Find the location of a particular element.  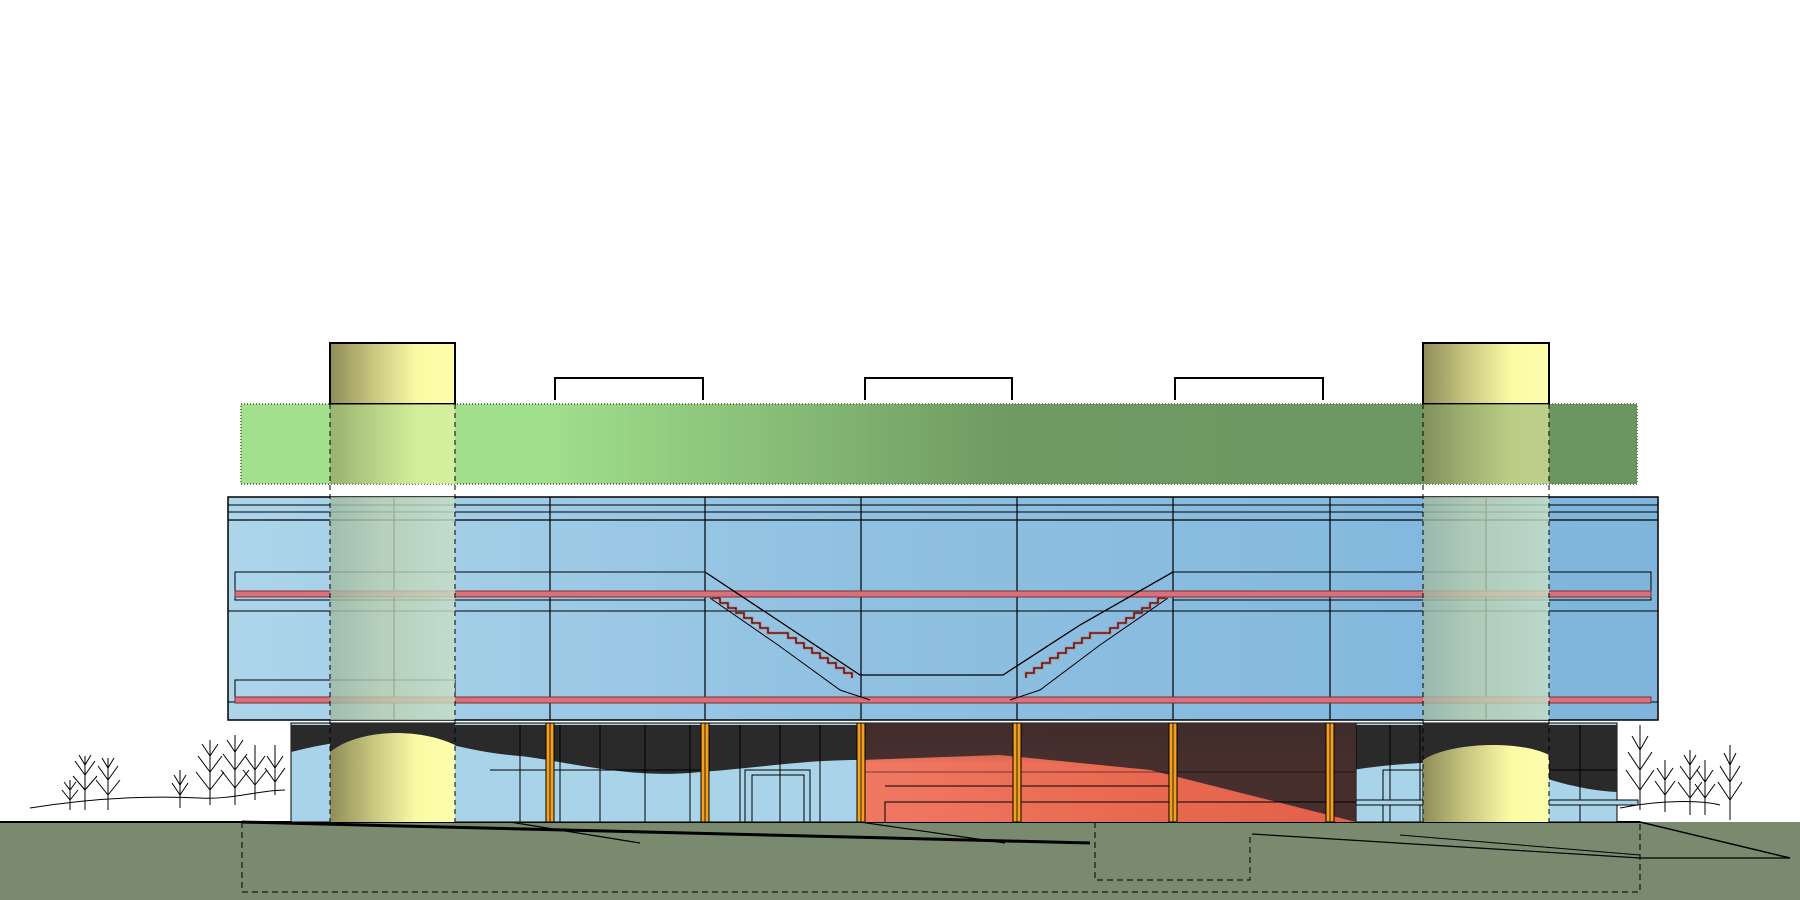

ground-section is located at coordinates (900, 860).